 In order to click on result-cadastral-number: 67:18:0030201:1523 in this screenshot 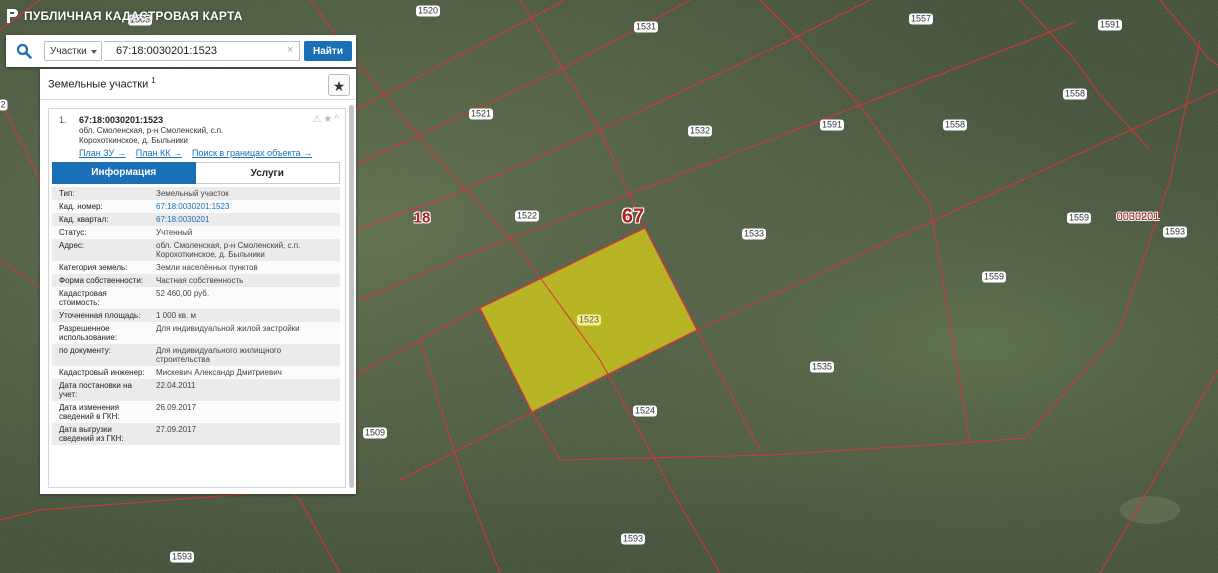, I will do `click(121, 120)`.